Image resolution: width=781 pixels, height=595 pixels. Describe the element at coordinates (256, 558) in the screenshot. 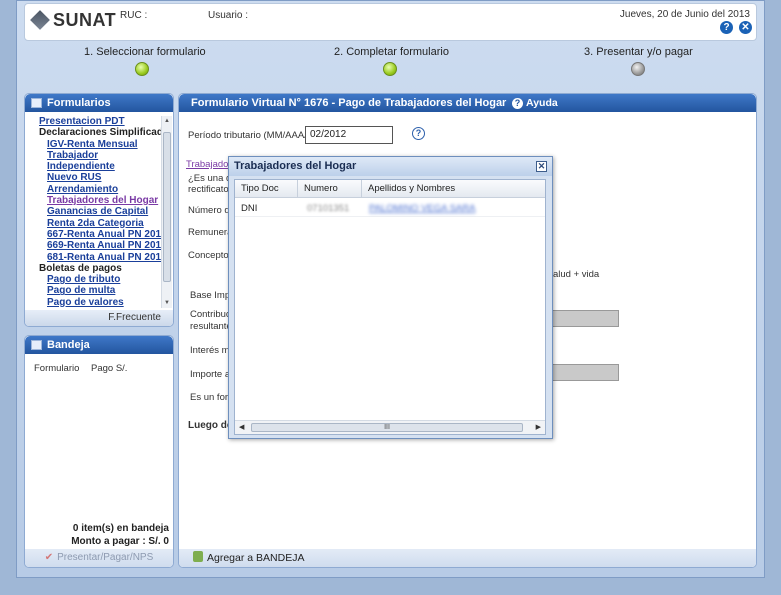

I see `agregar-label: Agregar a BANDEJA` at that location.